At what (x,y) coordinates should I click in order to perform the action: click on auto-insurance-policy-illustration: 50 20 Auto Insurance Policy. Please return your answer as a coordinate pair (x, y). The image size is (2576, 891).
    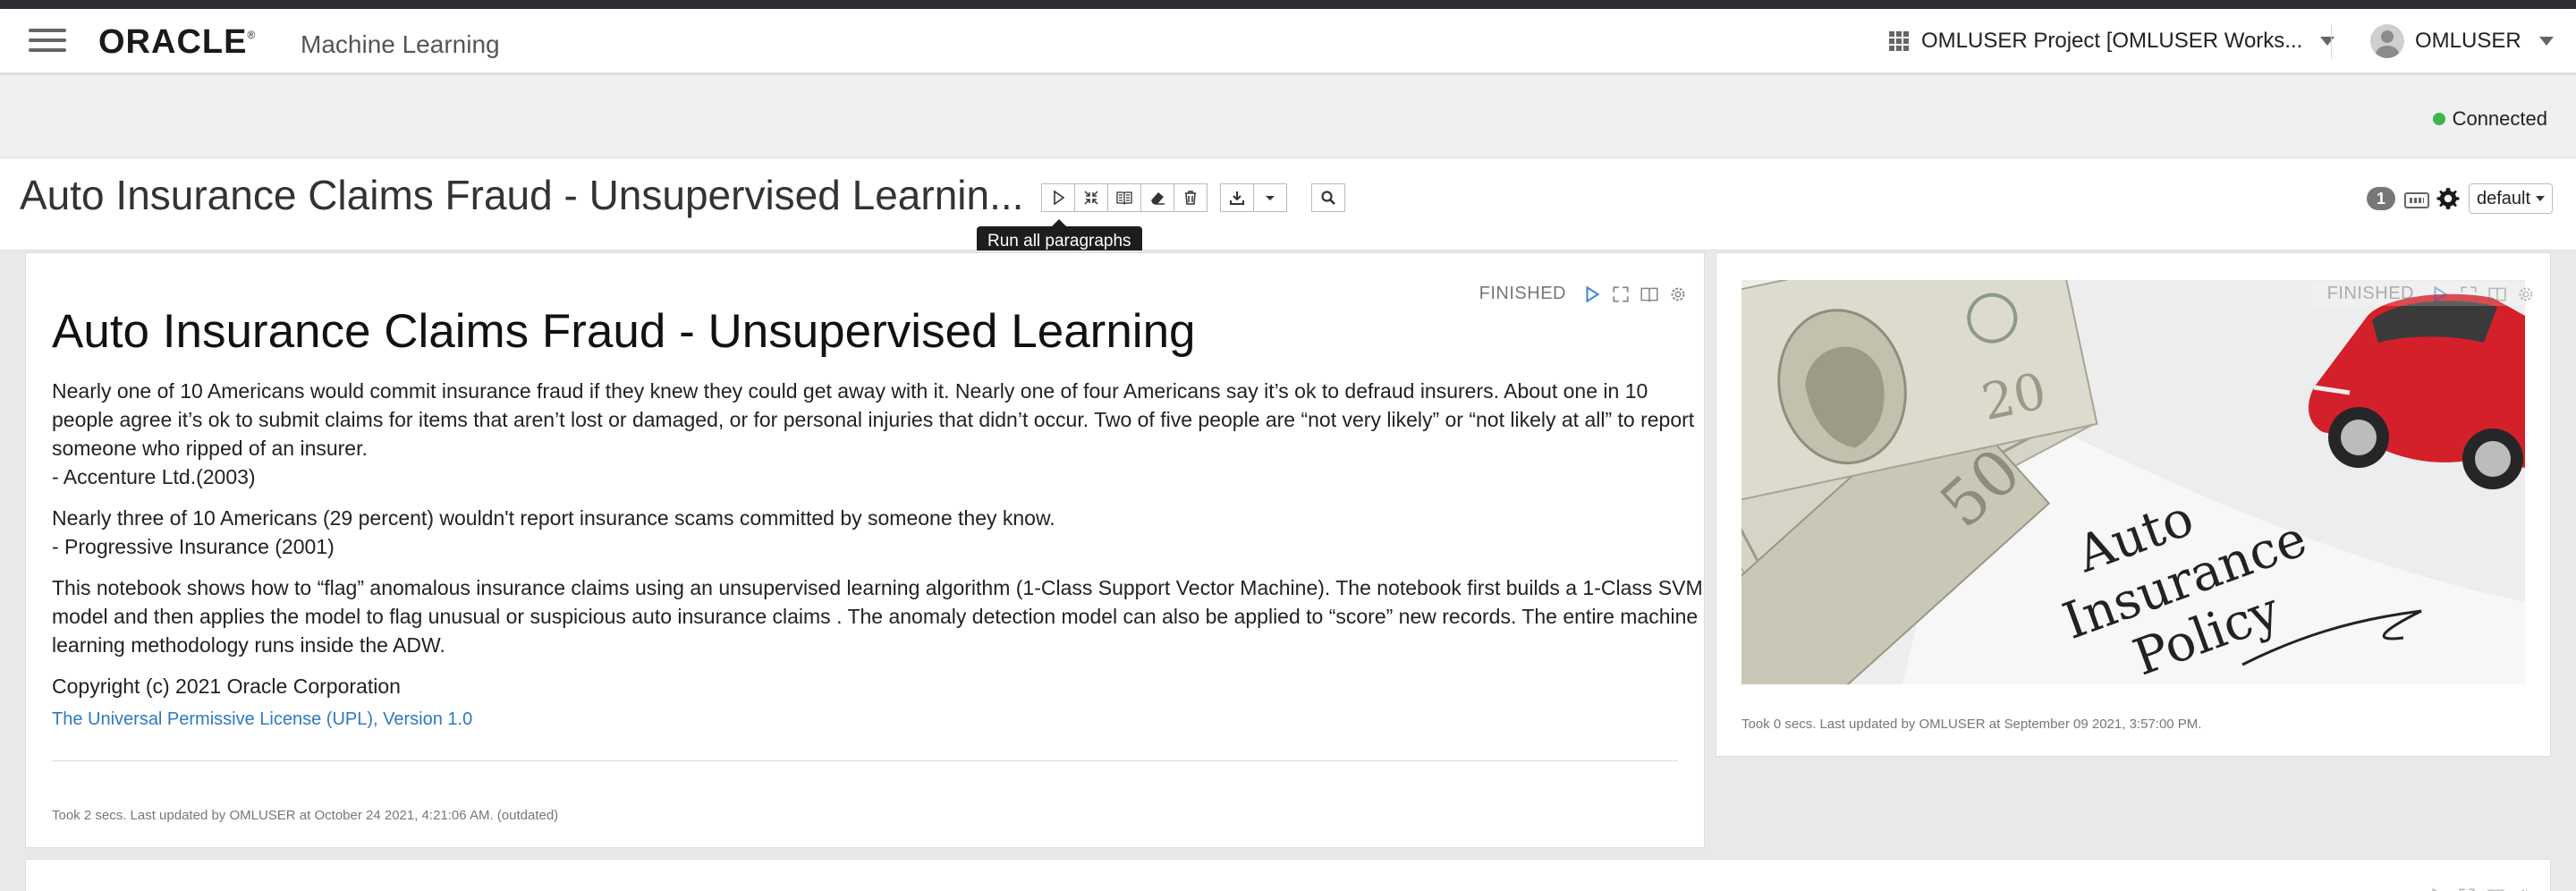
    Looking at the image, I should click on (2133, 482).